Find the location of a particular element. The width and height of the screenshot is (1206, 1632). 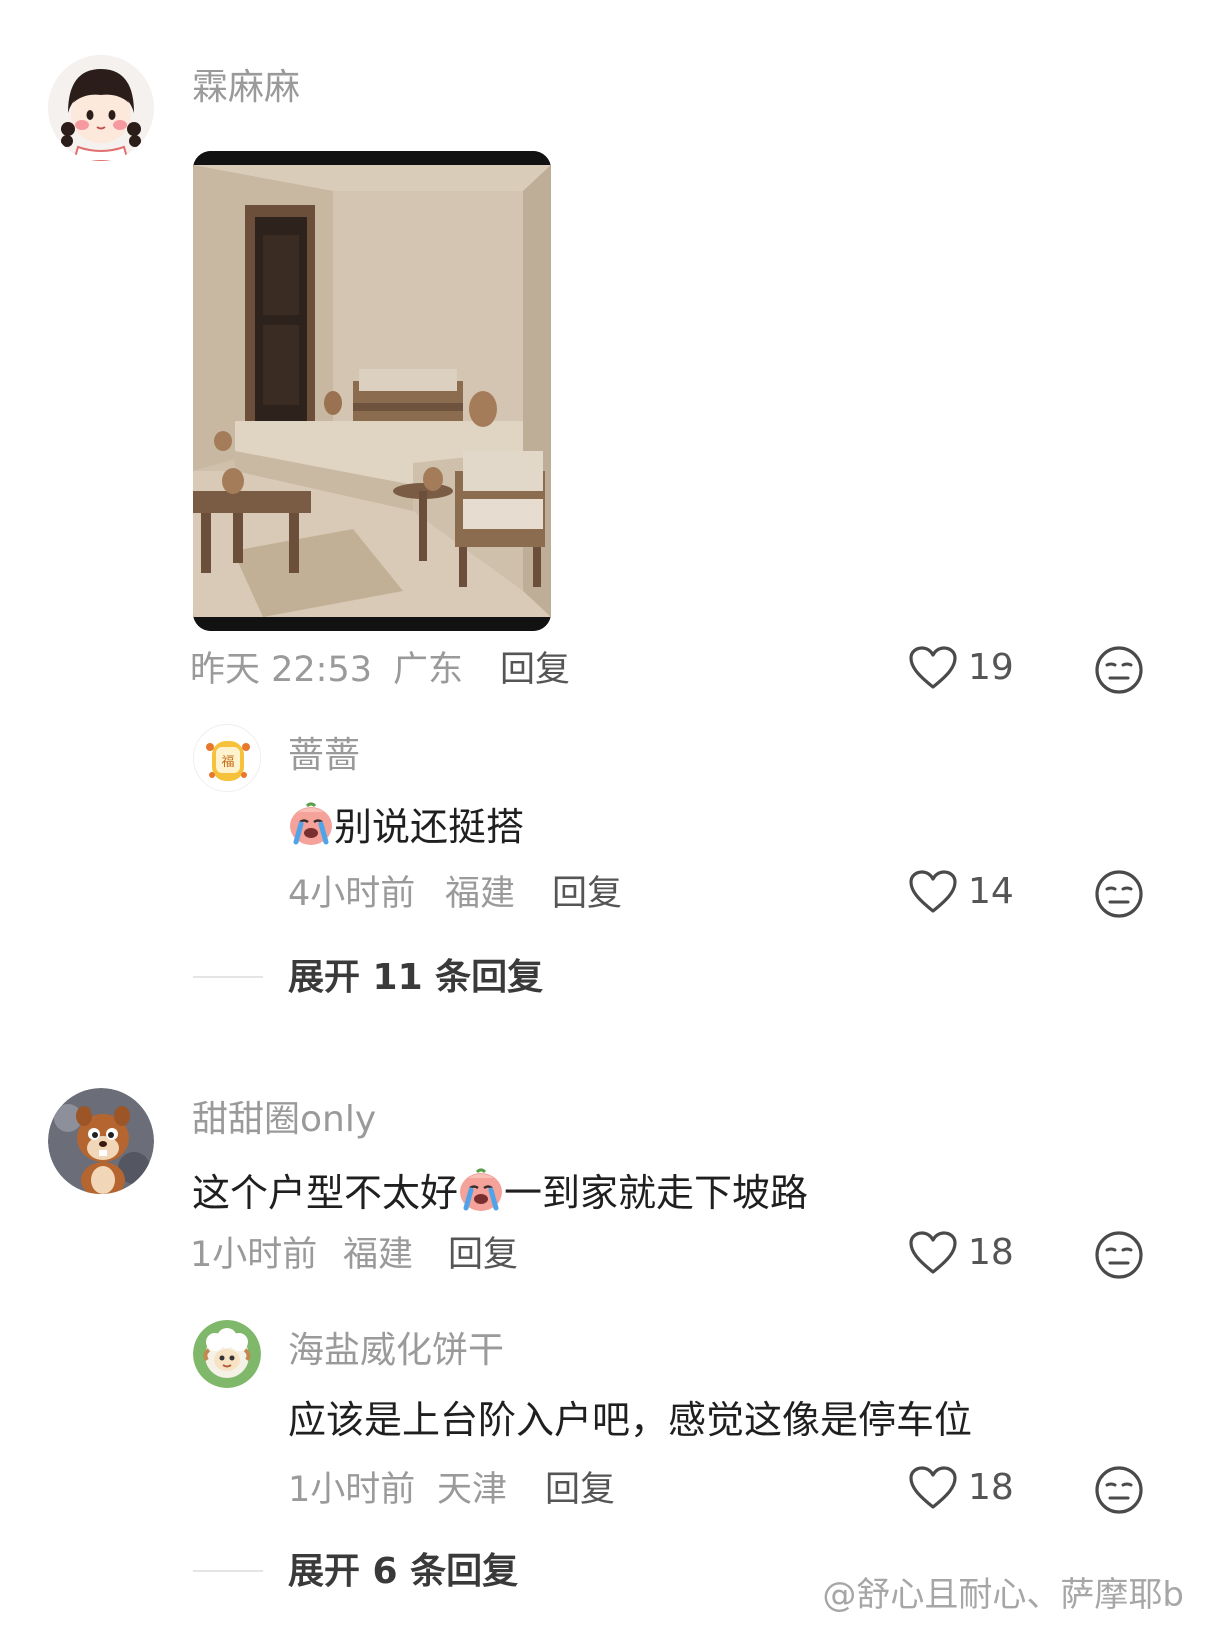

comment-text-part: 一到家就走下坡路 is located at coordinates (656, 1193).